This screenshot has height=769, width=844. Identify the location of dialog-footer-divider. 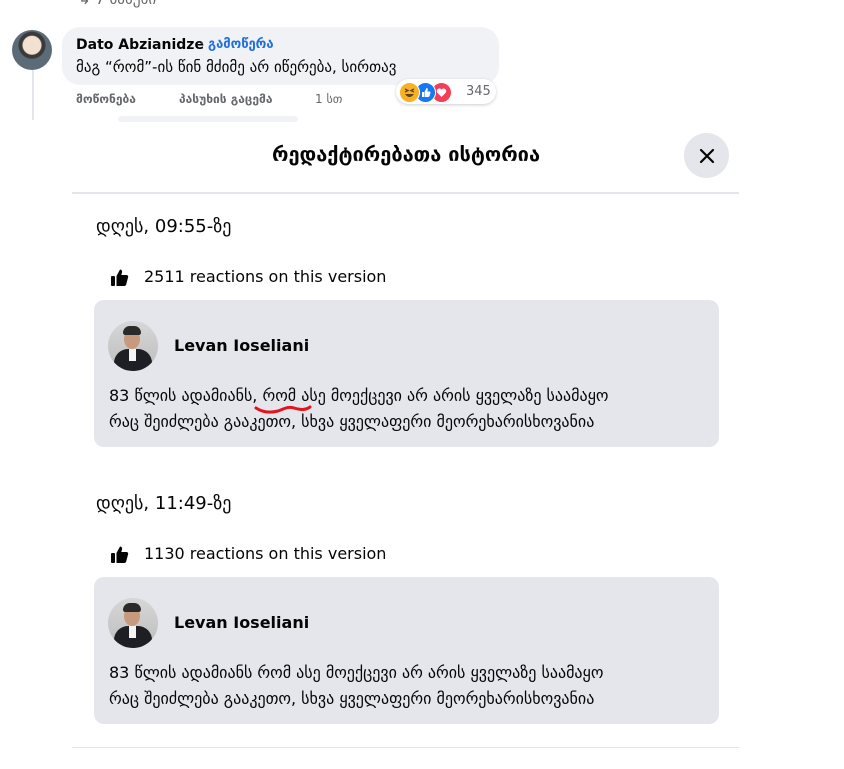
(405, 747).